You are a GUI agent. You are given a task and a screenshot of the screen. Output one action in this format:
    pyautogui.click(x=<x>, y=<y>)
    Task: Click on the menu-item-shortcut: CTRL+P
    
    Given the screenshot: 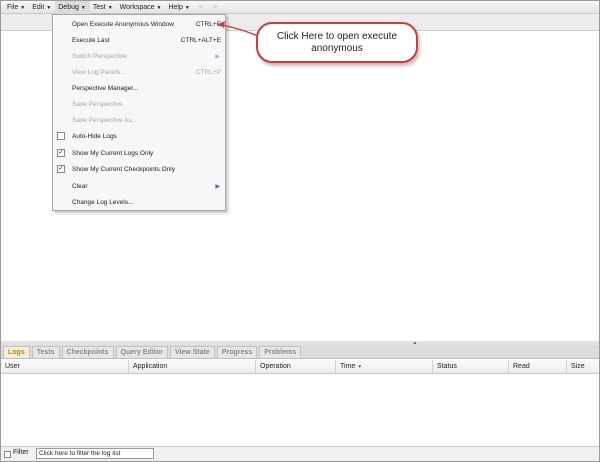 What is the action you would take?
    pyautogui.click(x=208, y=72)
    